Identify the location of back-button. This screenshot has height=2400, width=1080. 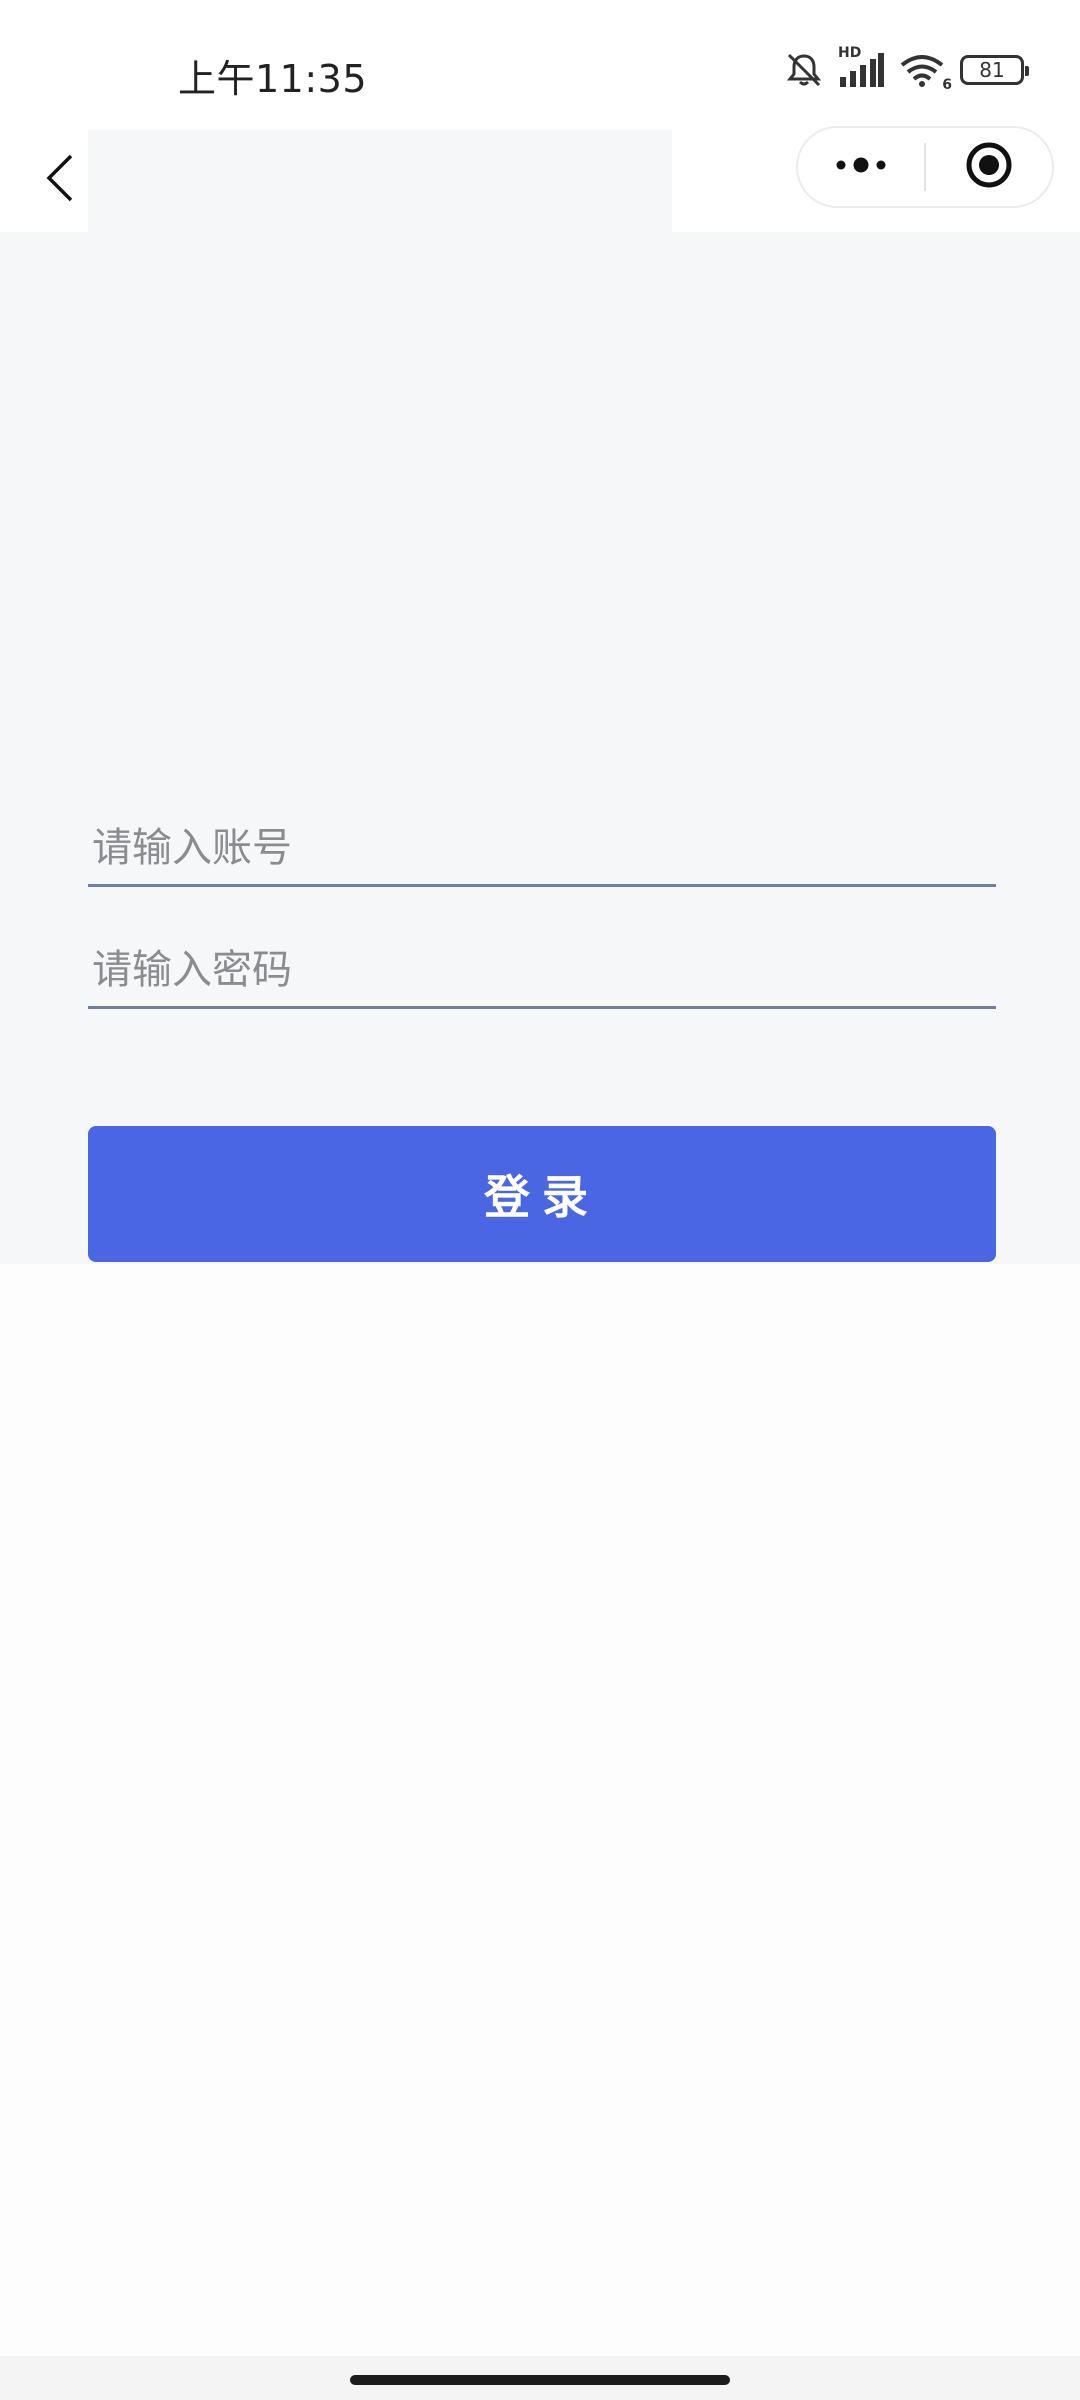
(60, 180).